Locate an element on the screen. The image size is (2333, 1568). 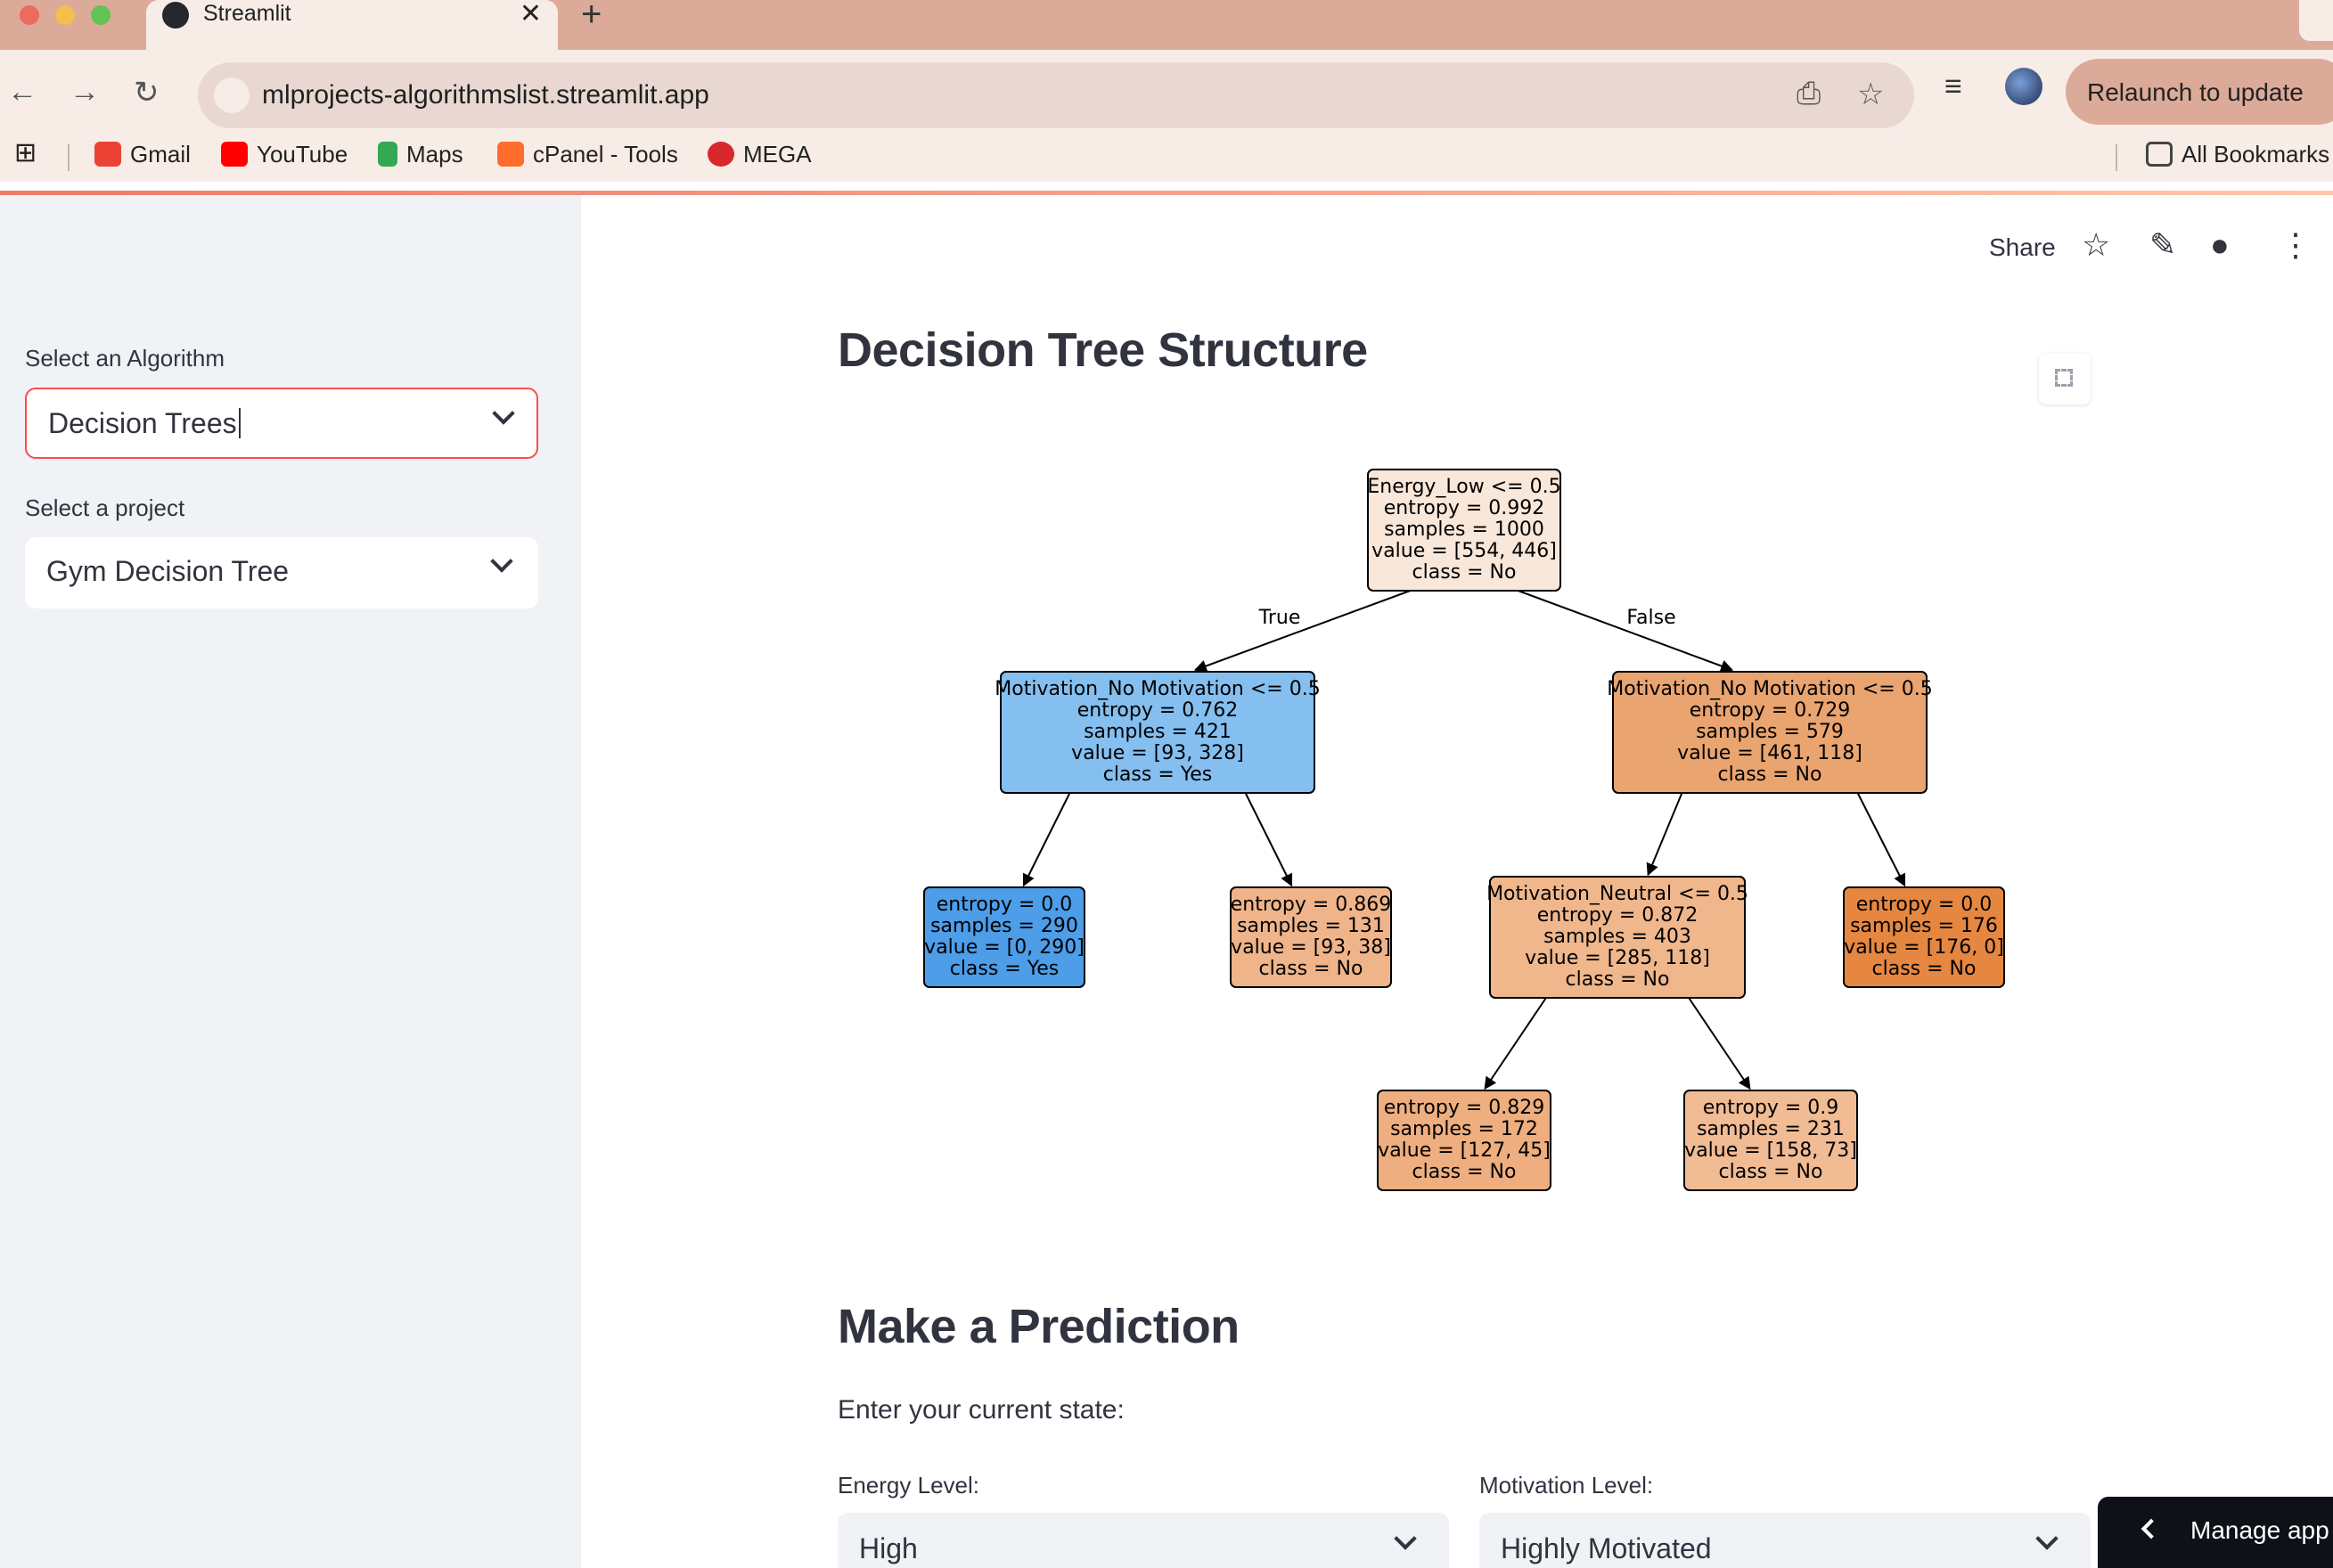
tree-edge-left-lr is located at coordinates (1268, 839).